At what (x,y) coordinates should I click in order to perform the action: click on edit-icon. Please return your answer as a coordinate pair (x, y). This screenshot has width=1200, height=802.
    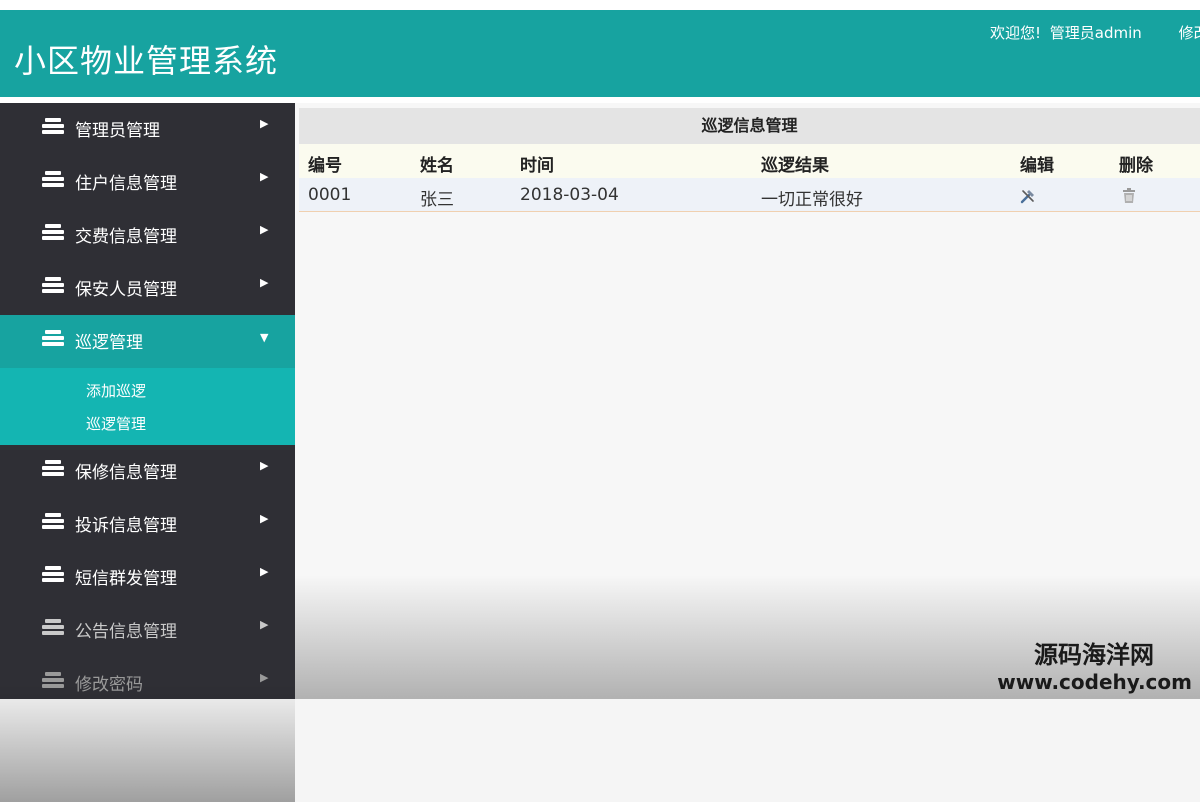
    Looking at the image, I should click on (1028, 196).